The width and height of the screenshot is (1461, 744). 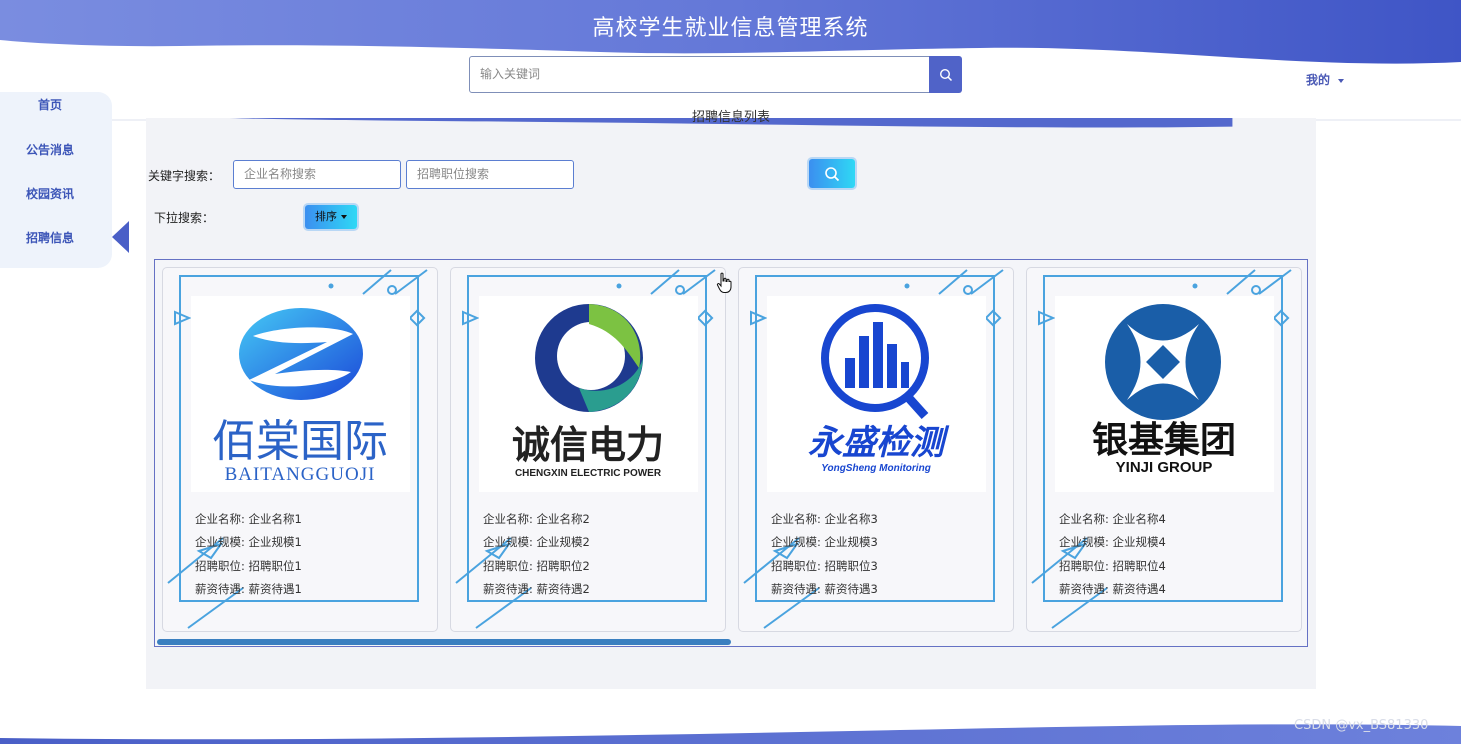 What do you see at coordinates (56, 180) in the screenshot?
I see `sidebar: 首页 公告消息 校园资讯 招聘信息` at bounding box center [56, 180].